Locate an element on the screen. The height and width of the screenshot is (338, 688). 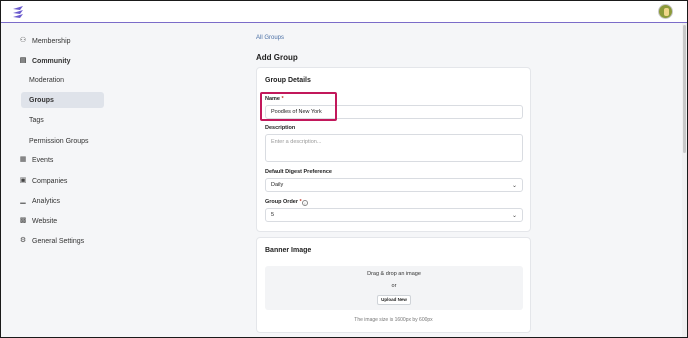
image-dropzone: Drag & drop an image or Upload New is located at coordinates (394, 288).